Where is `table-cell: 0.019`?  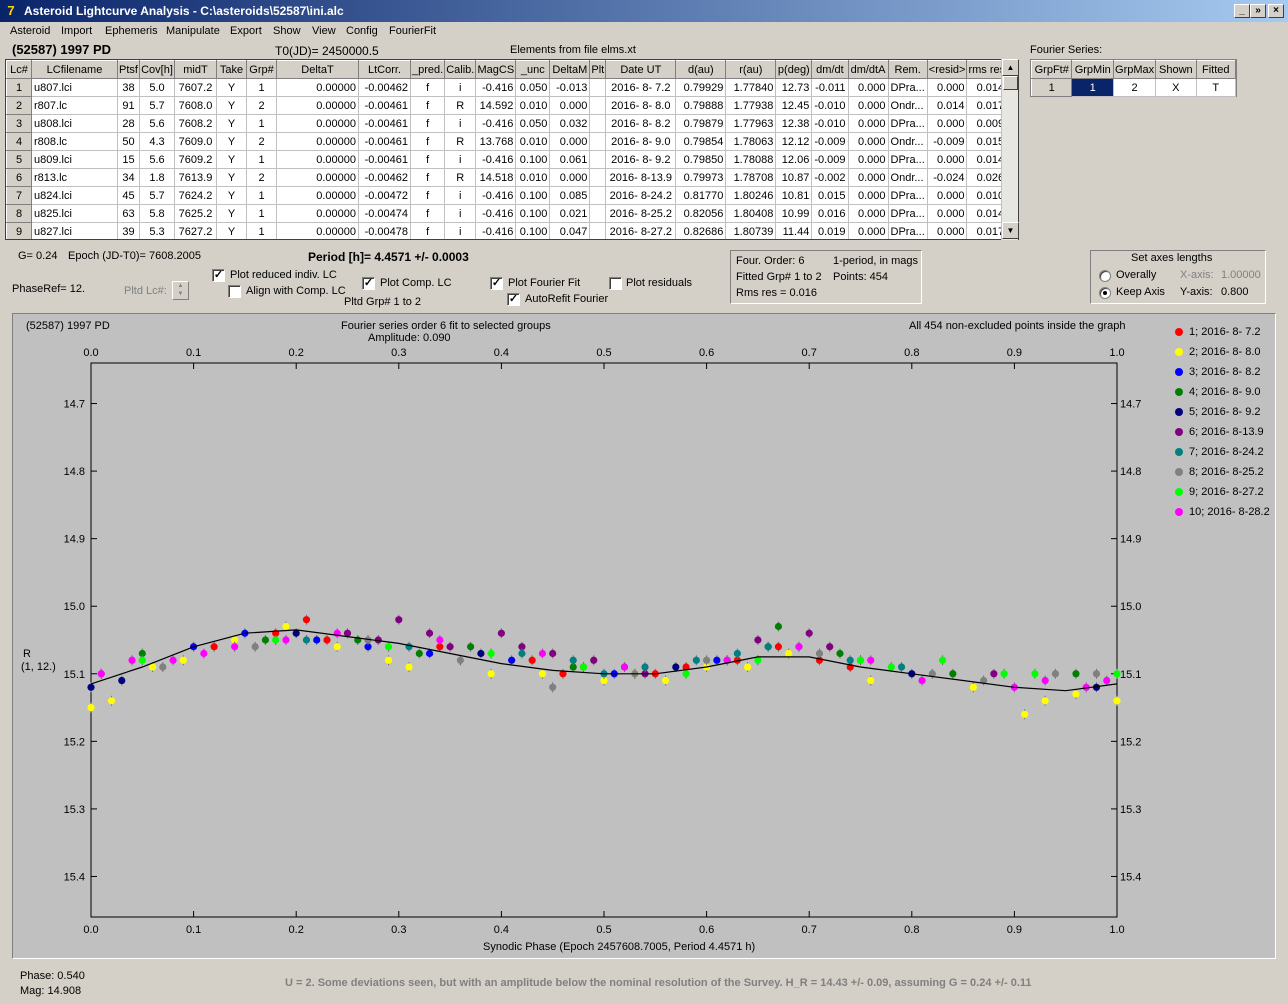 table-cell: 0.019 is located at coordinates (830, 230).